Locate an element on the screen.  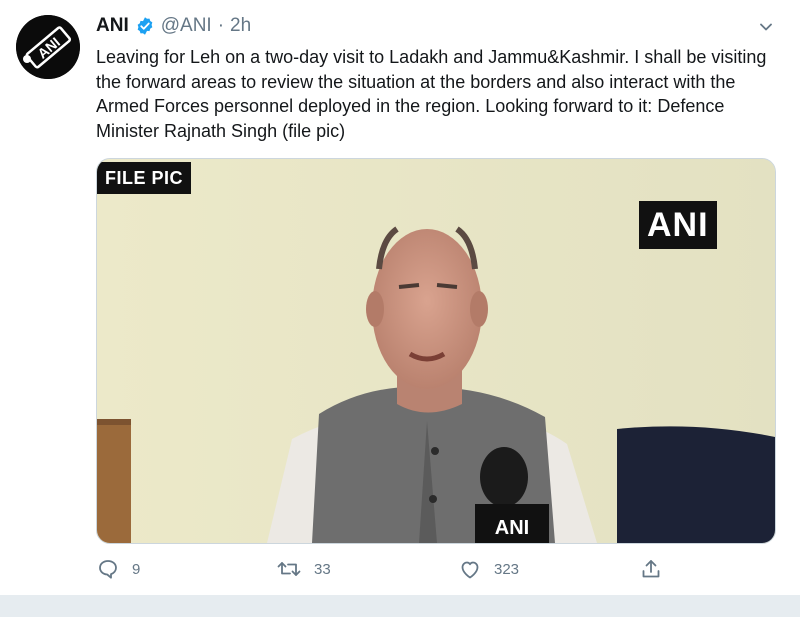
retweet-button: 33 is located at coordinates (303, 569).